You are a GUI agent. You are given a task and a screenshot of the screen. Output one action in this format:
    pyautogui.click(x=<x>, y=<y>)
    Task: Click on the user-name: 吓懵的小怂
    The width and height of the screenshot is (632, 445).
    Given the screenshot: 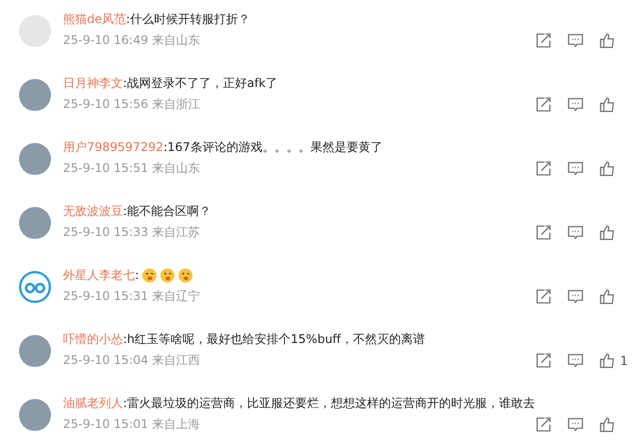 What is the action you would take?
    pyautogui.click(x=93, y=339)
    